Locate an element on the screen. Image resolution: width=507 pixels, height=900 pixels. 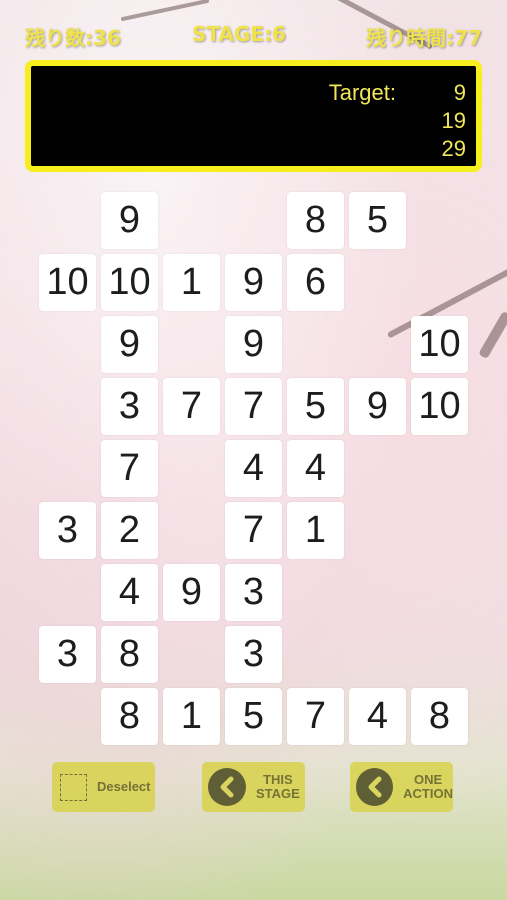
remaining-count: 残り数:36 is located at coordinates (73, 38).